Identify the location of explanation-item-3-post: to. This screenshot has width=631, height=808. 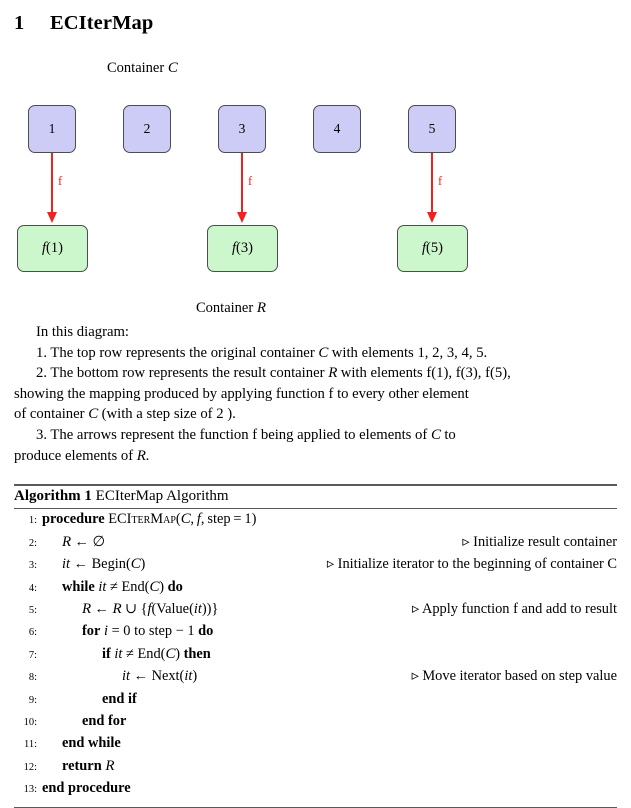
(448, 434).